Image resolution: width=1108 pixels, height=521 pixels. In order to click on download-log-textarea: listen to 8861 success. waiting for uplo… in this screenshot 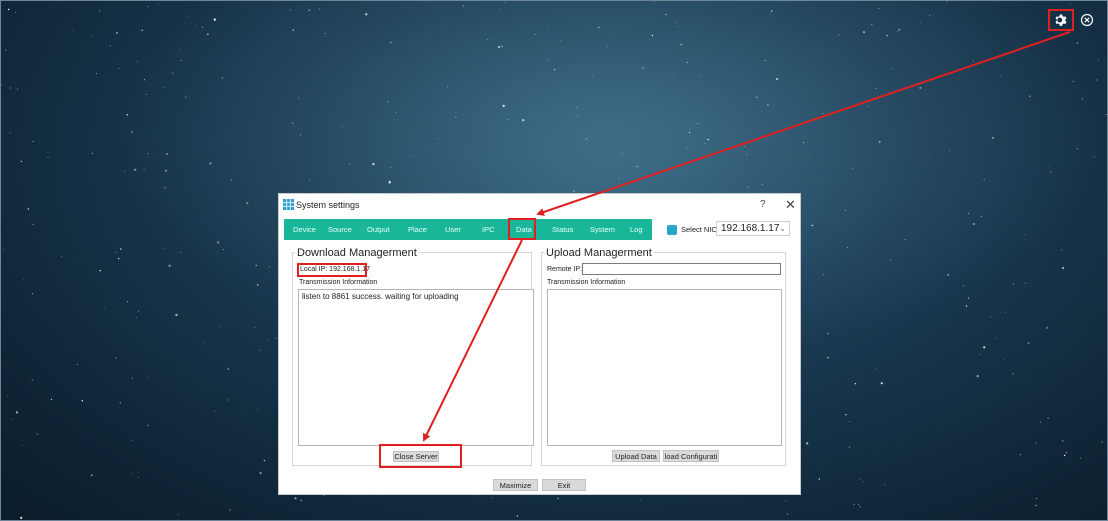, I will do `click(416, 367)`.